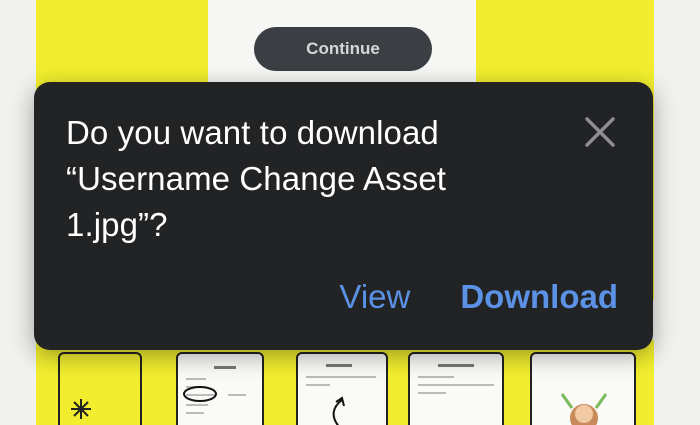 Image resolution: width=700 pixels, height=425 pixels. What do you see at coordinates (374, 297) in the screenshot?
I see `view-button: View` at bounding box center [374, 297].